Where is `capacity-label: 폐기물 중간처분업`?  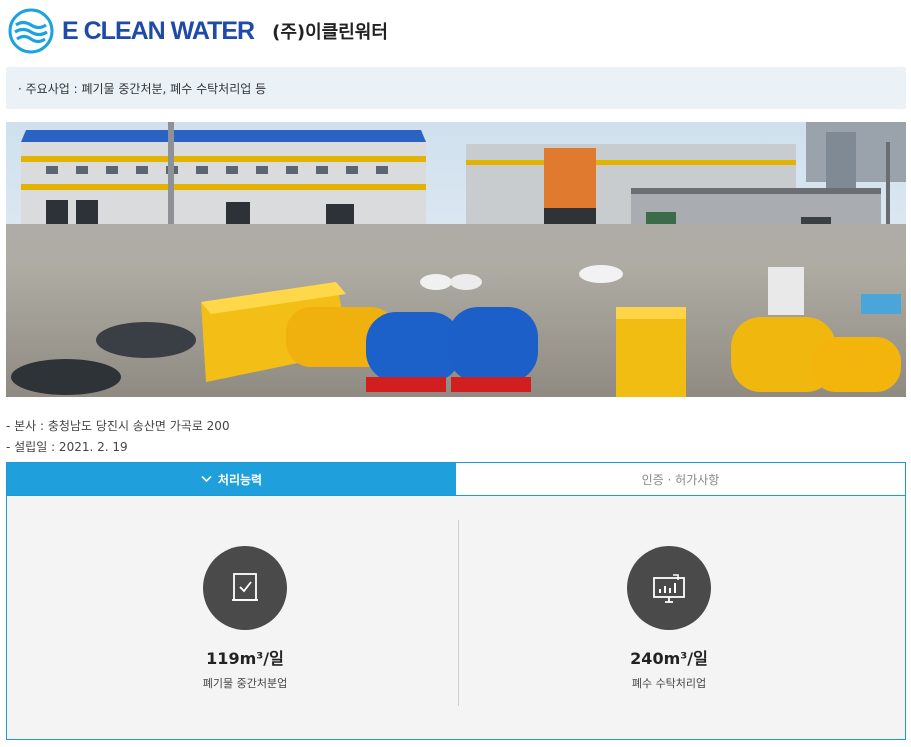
capacity-label: 폐기물 중간처분업 is located at coordinates (245, 683).